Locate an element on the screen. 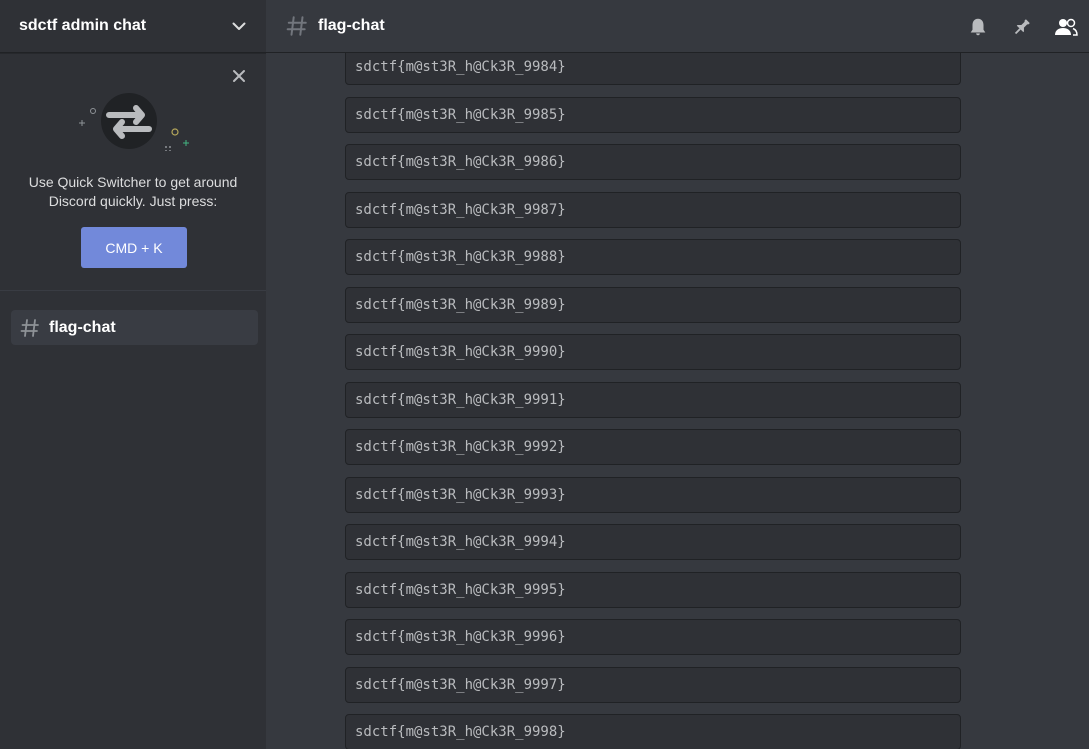 The width and height of the screenshot is (1089, 749). message-code-block: sdctf{m@st3R_h@Ck3R_9995} is located at coordinates (653, 590).